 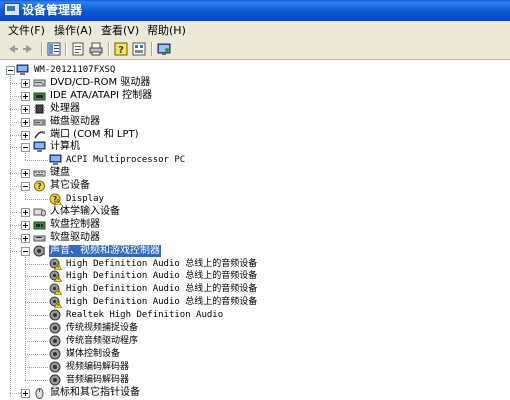 I want to click on tree-row: 媒体控制设备, so click(x=255, y=354).